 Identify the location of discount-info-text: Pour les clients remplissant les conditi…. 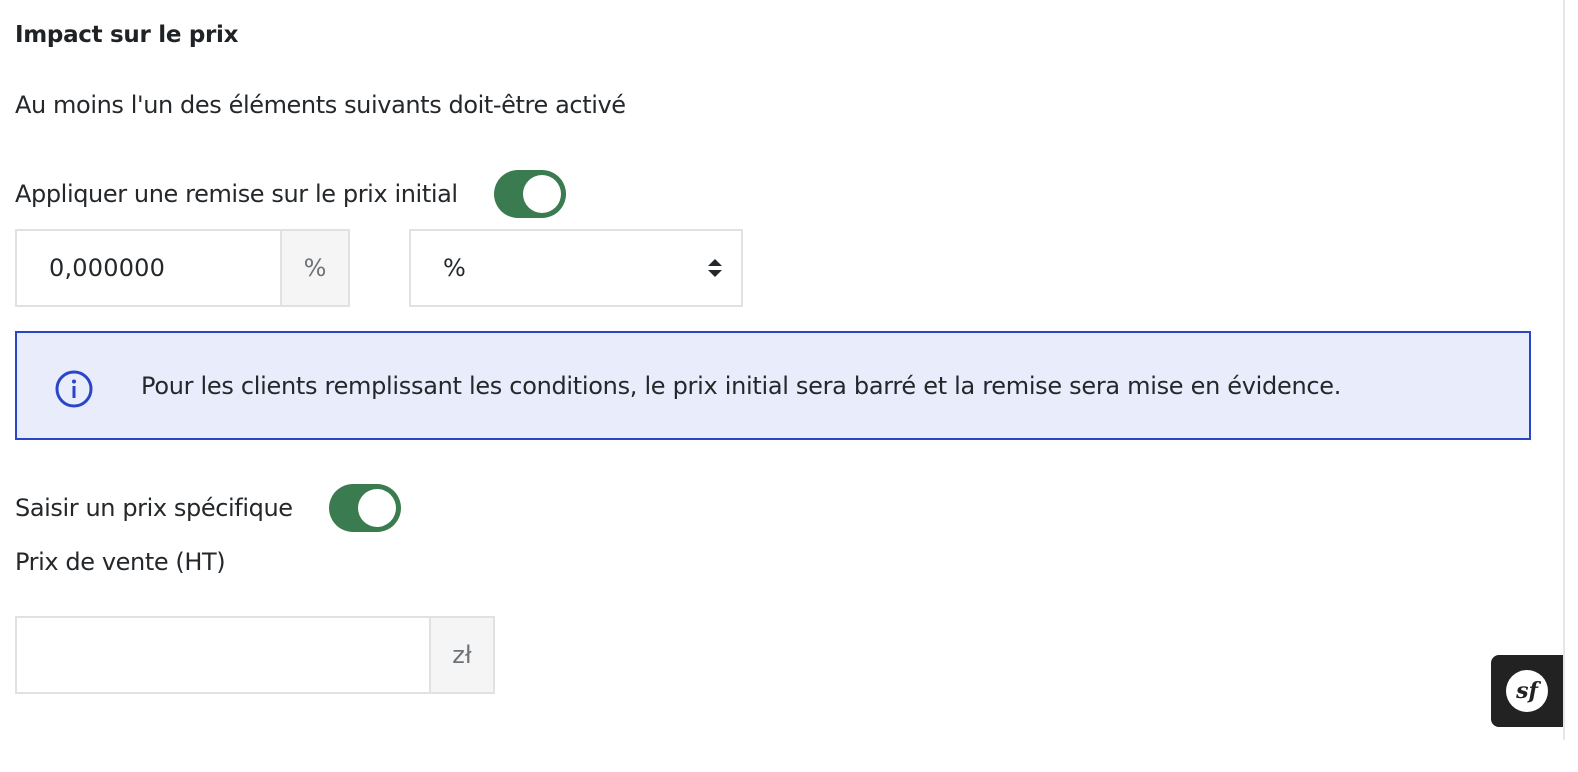
(741, 386).